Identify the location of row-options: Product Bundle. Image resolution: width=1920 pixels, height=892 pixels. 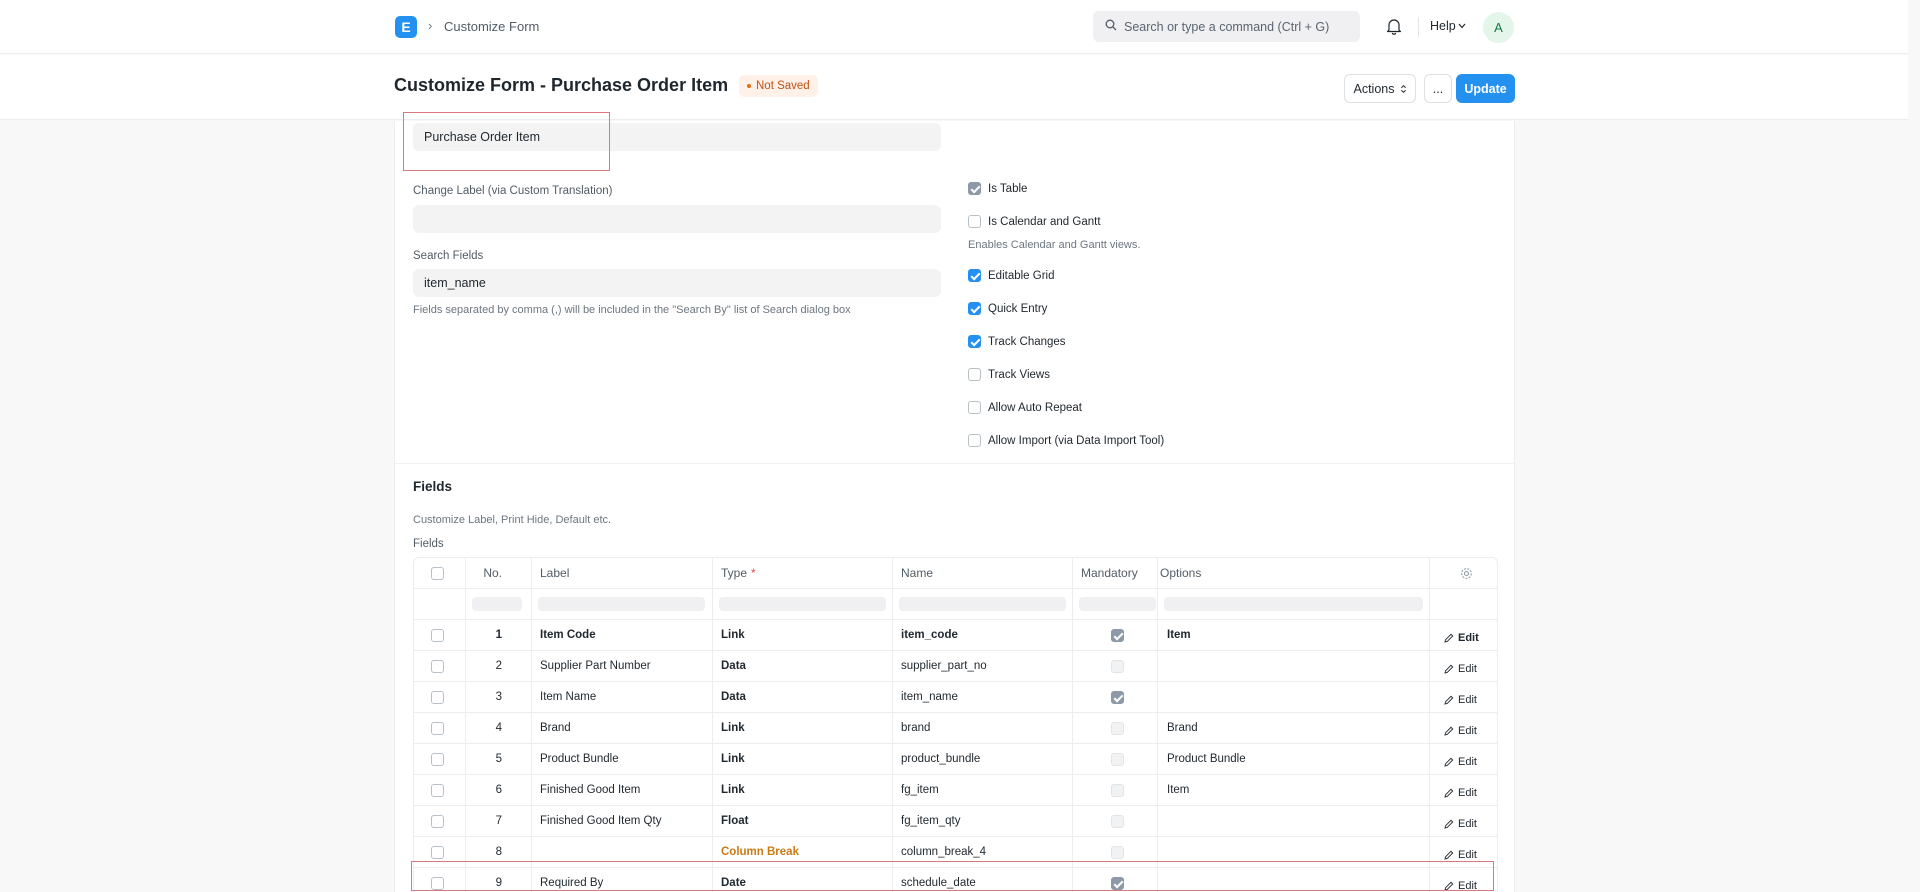
(1294, 759).